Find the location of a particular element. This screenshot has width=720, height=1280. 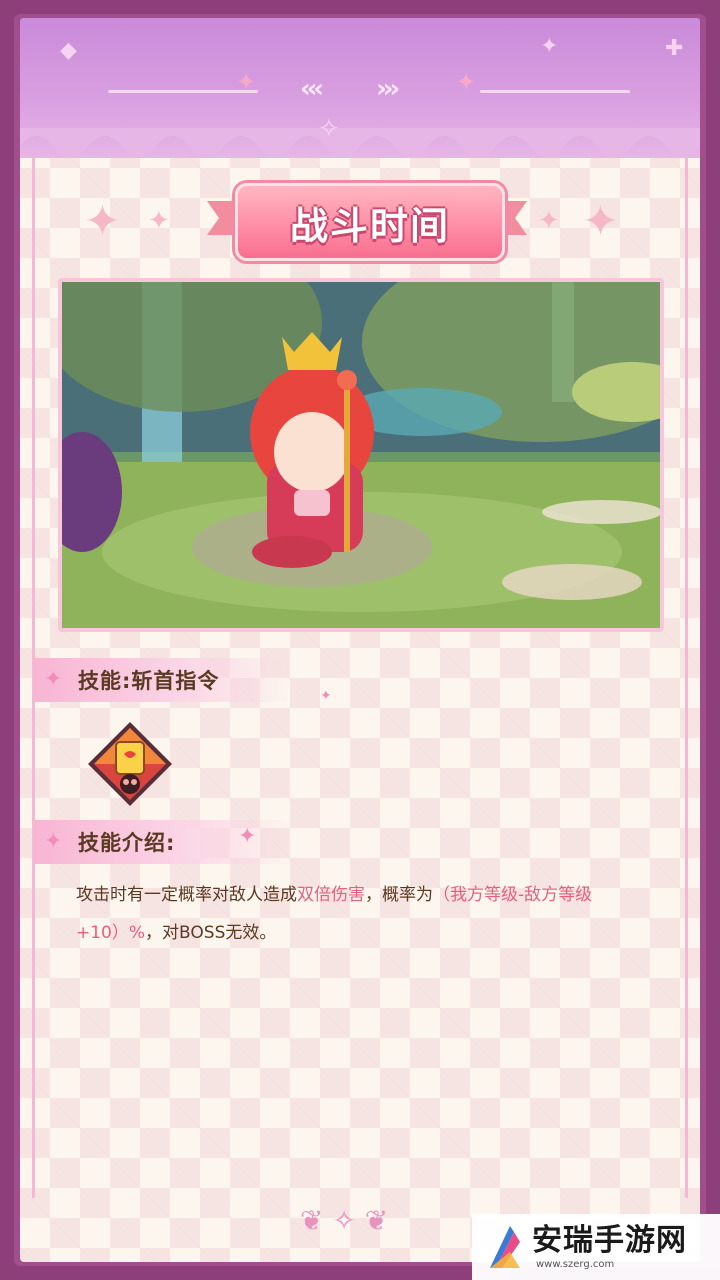

header-line-right is located at coordinates (555, 91).